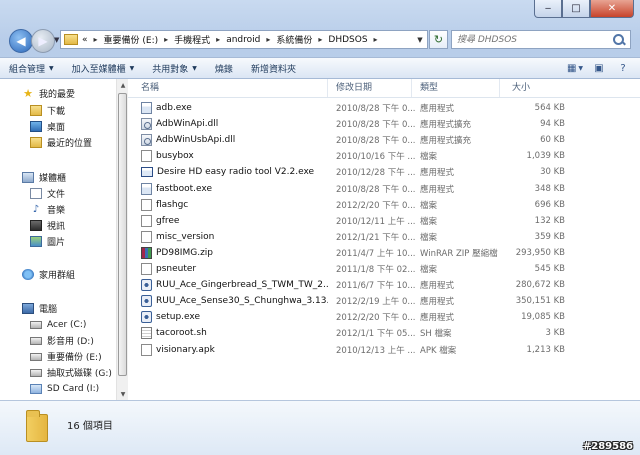 The width and height of the screenshot is (640, 455). I want to click on dll-icon, so click(146, 140).